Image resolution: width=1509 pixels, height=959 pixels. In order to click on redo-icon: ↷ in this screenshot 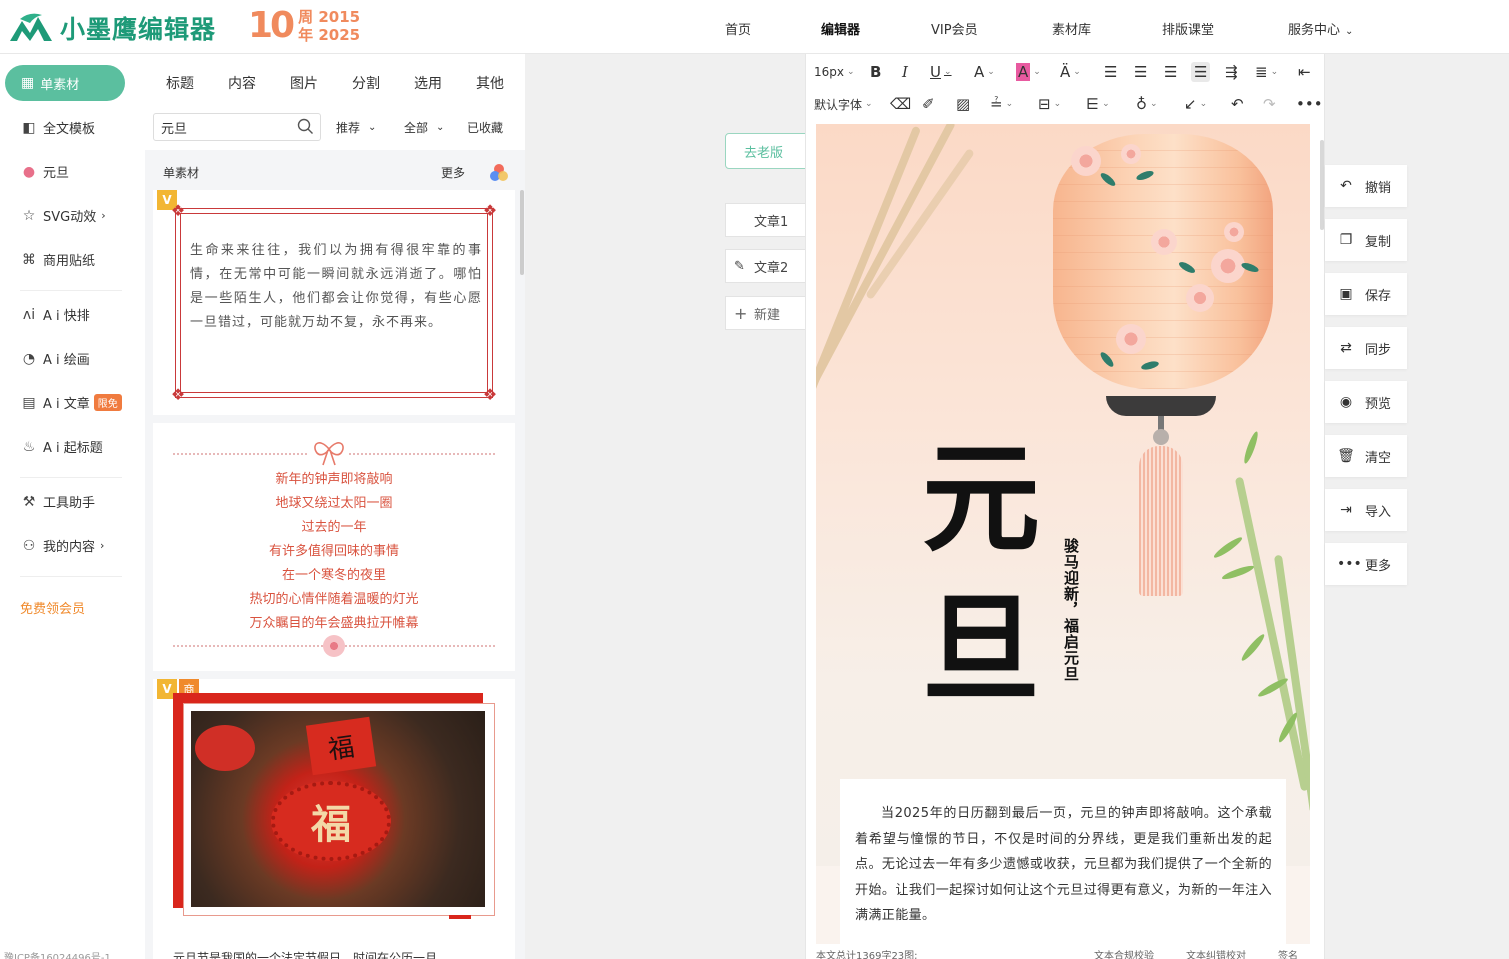, I will do `click(1269, 104)`.